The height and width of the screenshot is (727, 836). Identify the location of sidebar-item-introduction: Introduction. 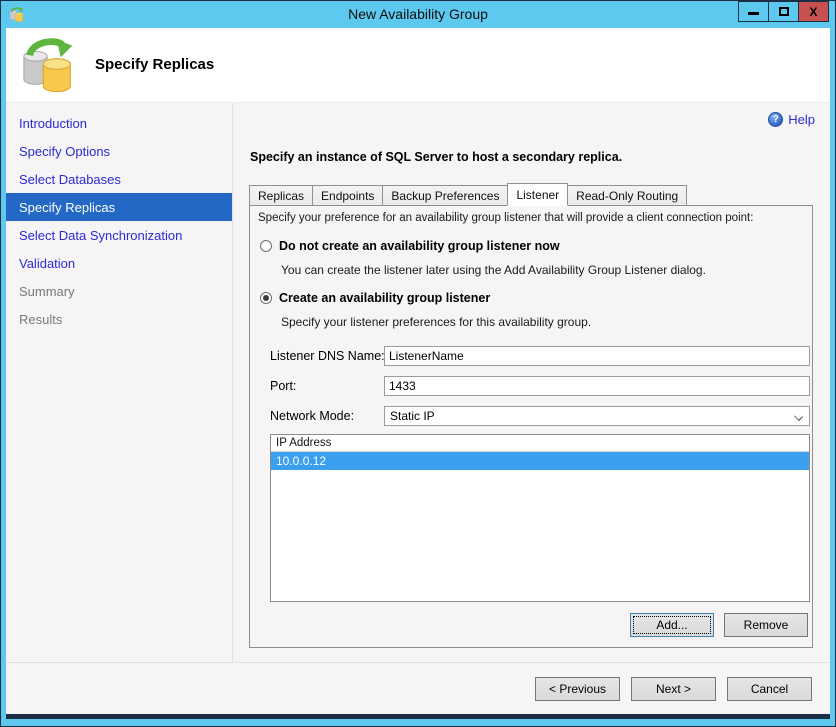
(119, 123).